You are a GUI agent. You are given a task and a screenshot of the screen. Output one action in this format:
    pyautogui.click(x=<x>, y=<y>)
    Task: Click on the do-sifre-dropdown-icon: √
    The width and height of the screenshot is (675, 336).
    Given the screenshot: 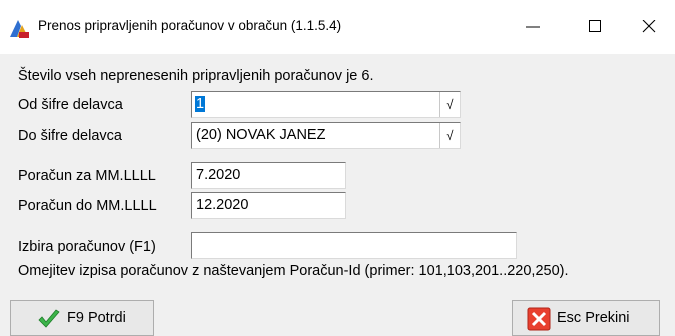 What is the action you would take?
    pyautogui.click(x=449, y=135)
    